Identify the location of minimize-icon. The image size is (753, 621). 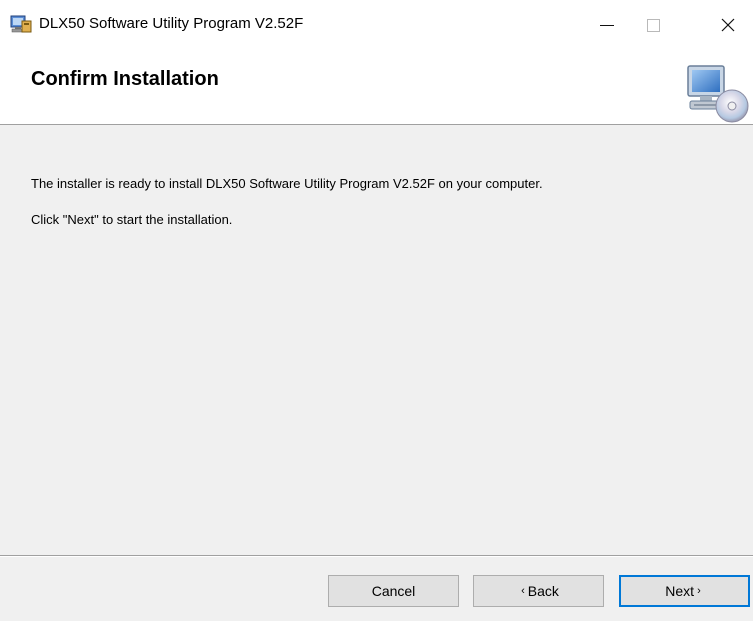
(607, 25).